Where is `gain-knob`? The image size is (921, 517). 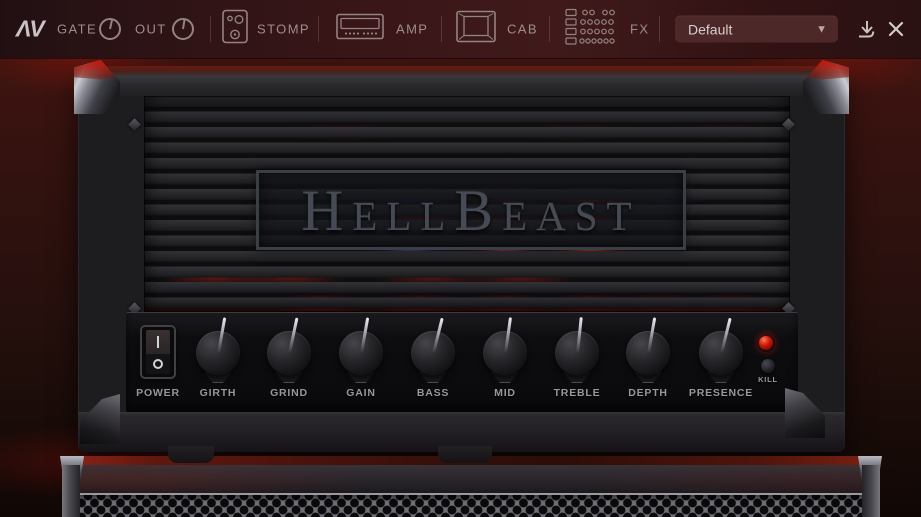
gain-knob is located at coordinates (361, 350).